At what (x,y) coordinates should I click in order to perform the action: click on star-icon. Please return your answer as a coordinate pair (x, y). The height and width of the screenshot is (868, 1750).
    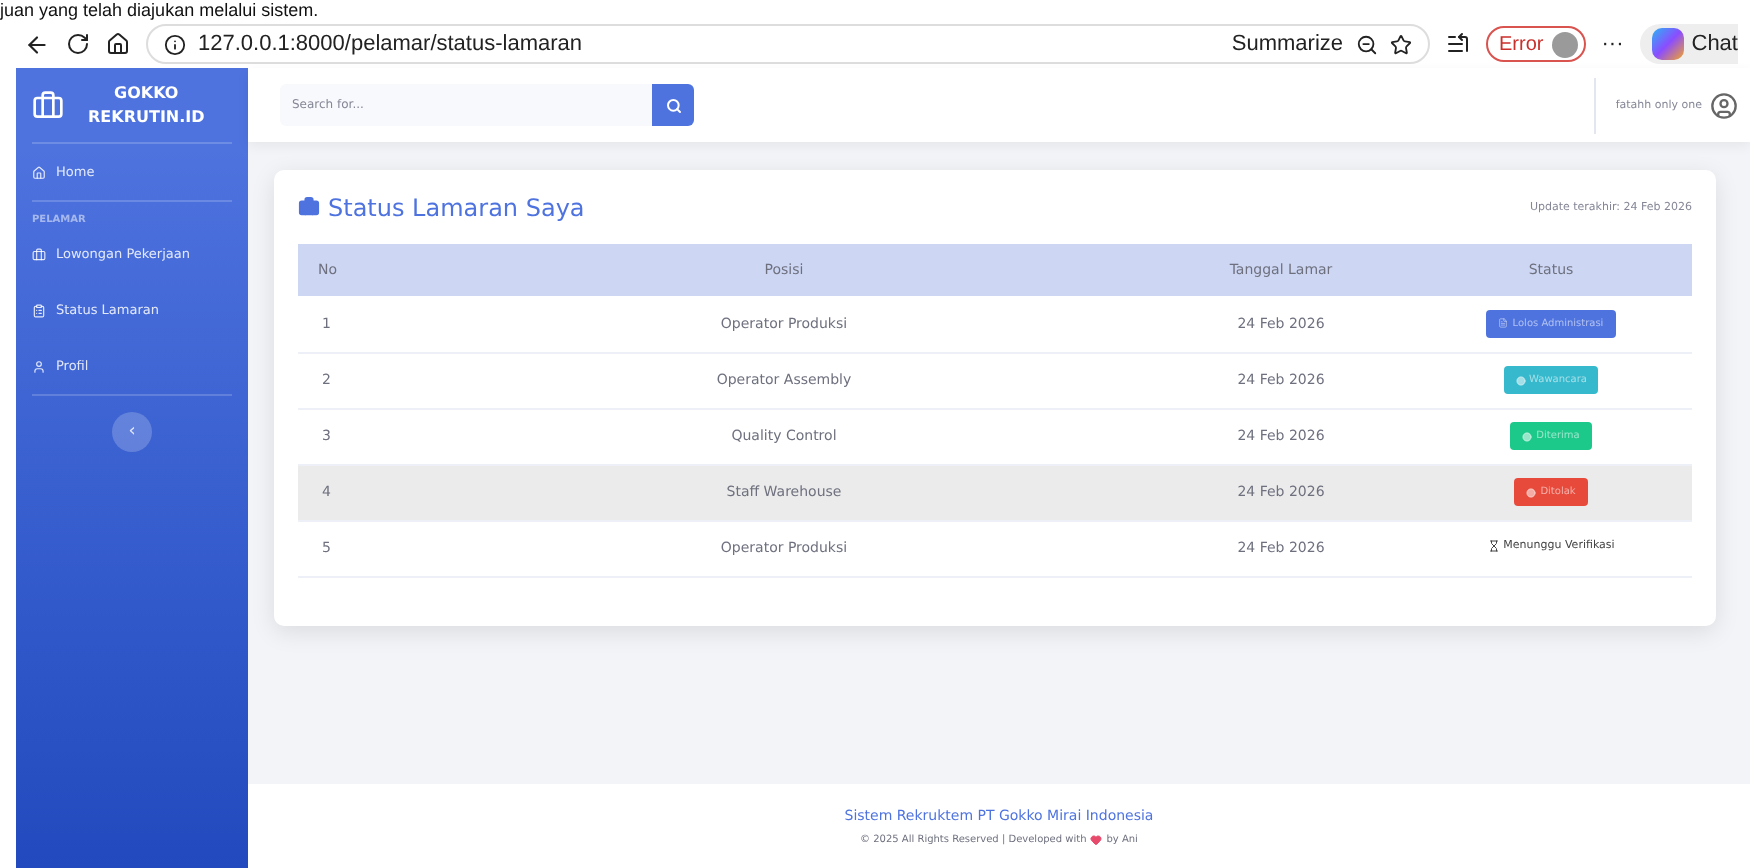
    Looking at the image, I should click on (1400, 44).